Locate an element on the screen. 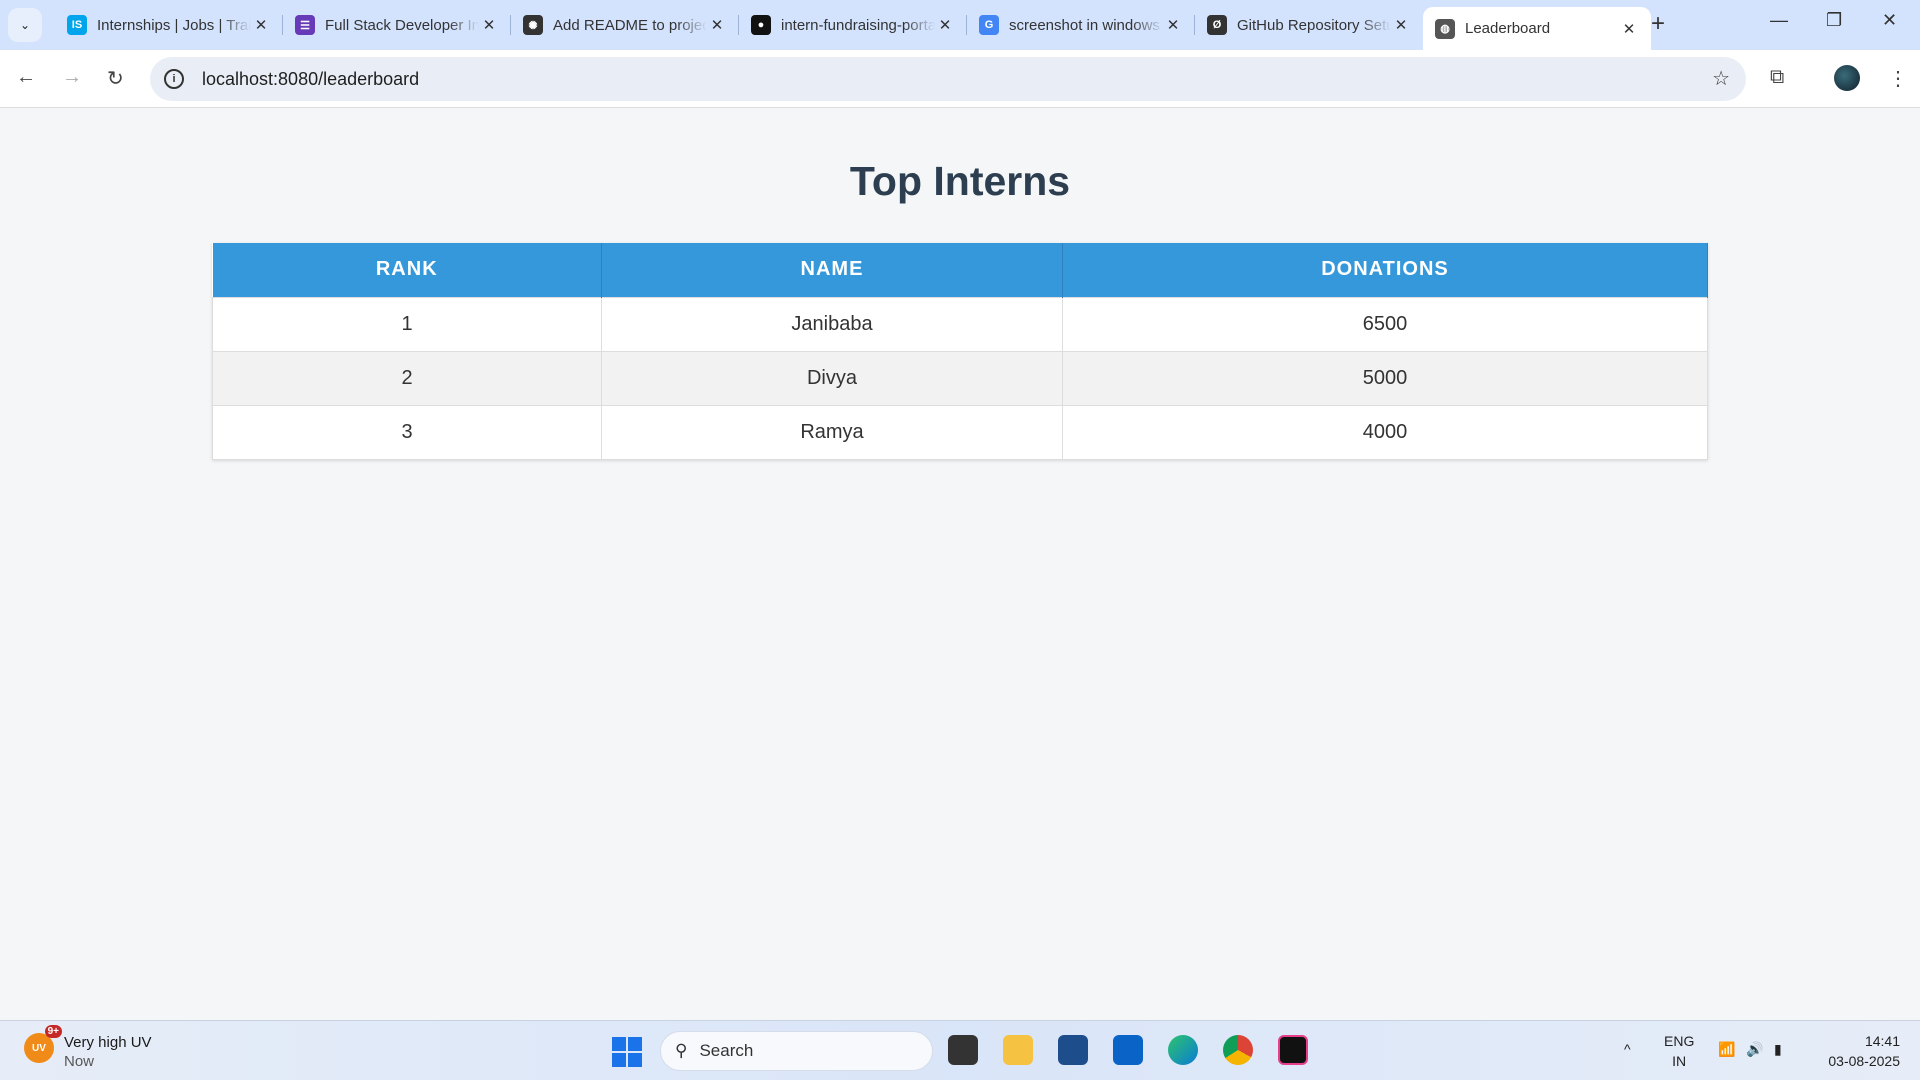 The width and height of the screenshot is (1920, 1080). notification-badge: 9+ is located at coordinates (53, 1031).